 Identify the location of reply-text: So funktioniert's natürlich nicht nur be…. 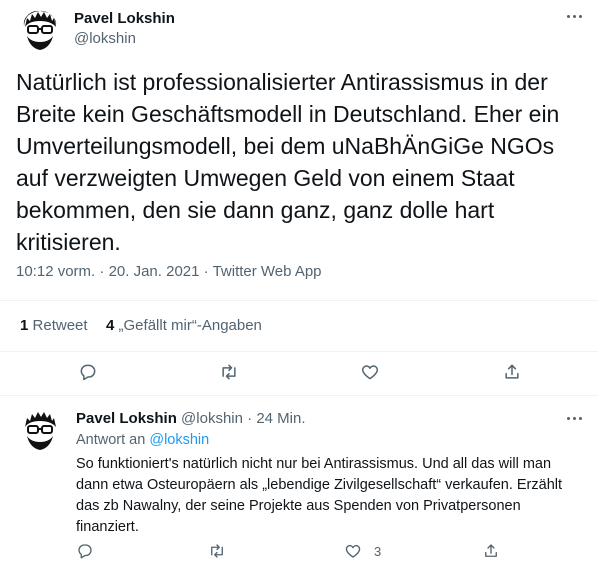
(319, 495).